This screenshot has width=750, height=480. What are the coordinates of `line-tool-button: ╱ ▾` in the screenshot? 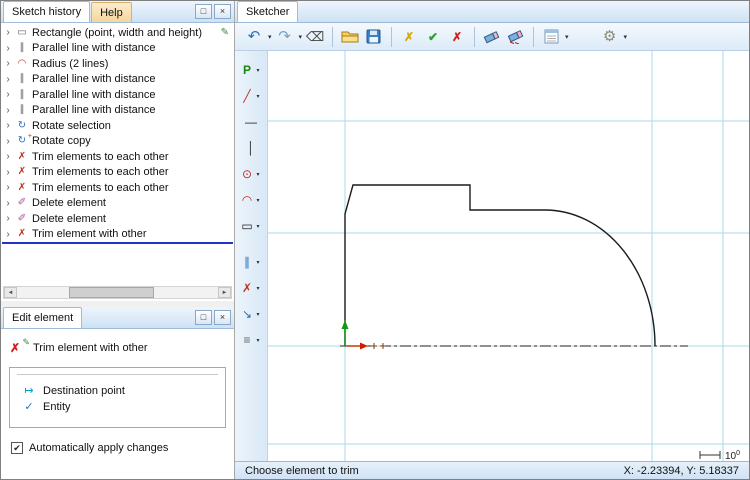 It's located at (251, 96).